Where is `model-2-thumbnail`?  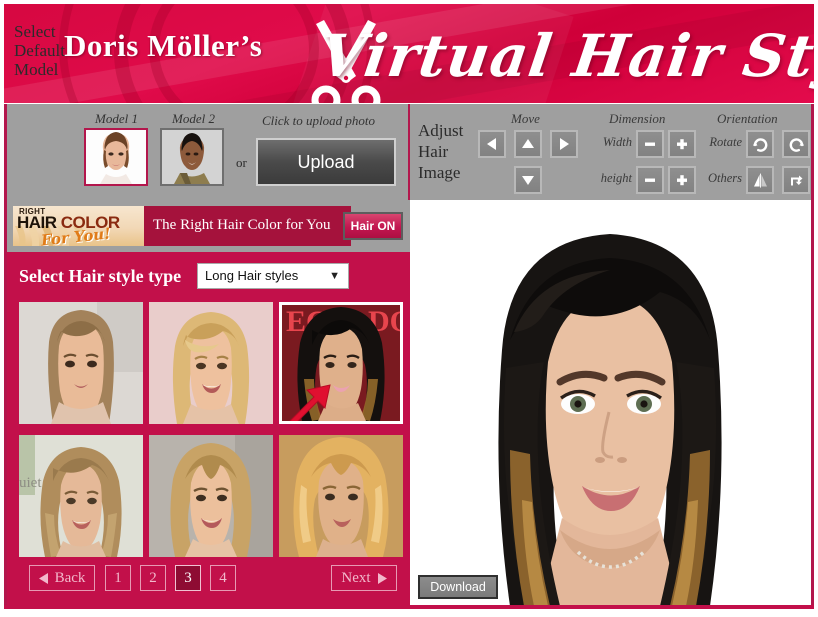 model-2-thumbnail is located at coordinates (192, 157).